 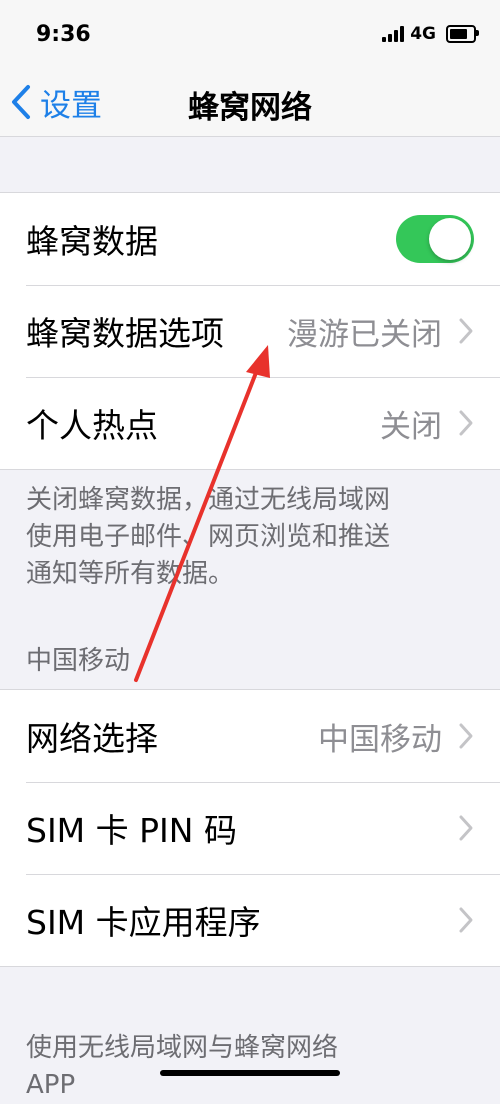 I want to click on personal-hotspot-value: 关闭, so click(x=411, y=426).